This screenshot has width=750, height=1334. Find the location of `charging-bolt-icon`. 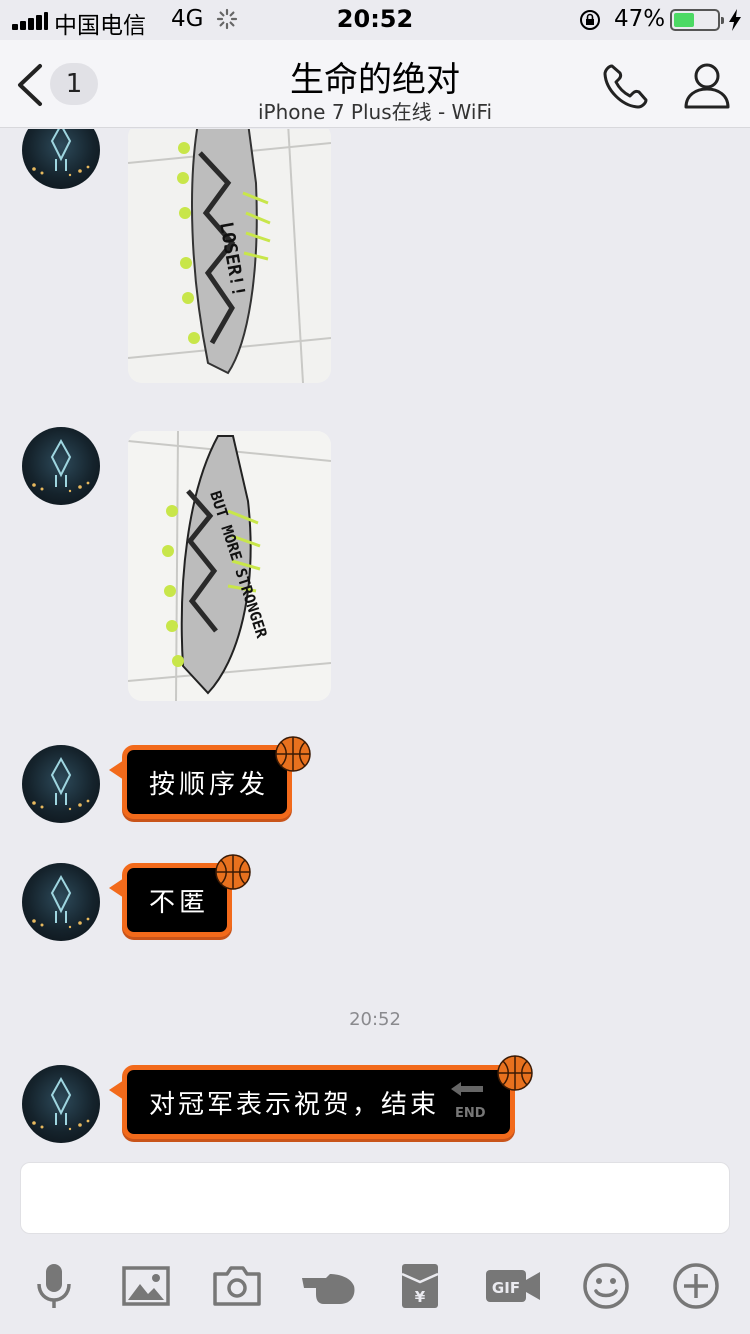

charging-bolt-icon is located at coordinates (735, 20).